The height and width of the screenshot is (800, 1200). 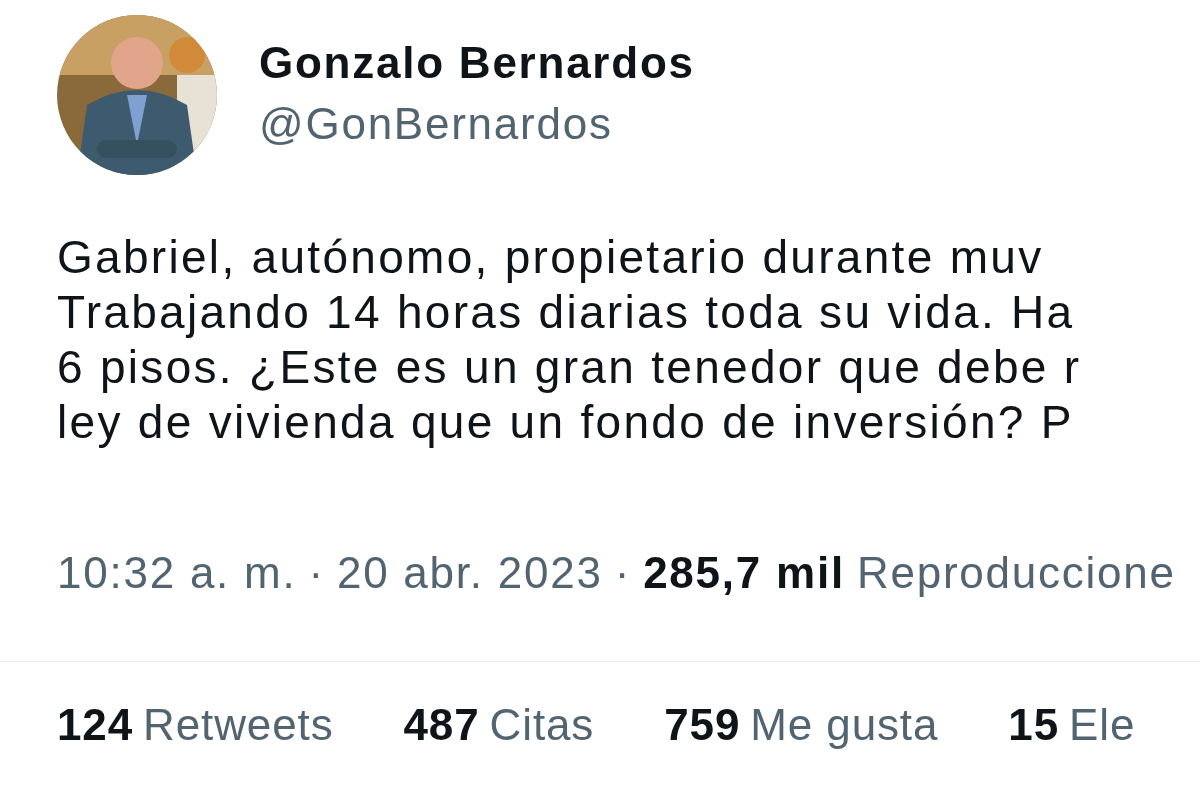 What do you see at coordinates (477, 123) in the screenshot?
I see `author-handle: @GonBernardos` at bounding box center [477, 123].